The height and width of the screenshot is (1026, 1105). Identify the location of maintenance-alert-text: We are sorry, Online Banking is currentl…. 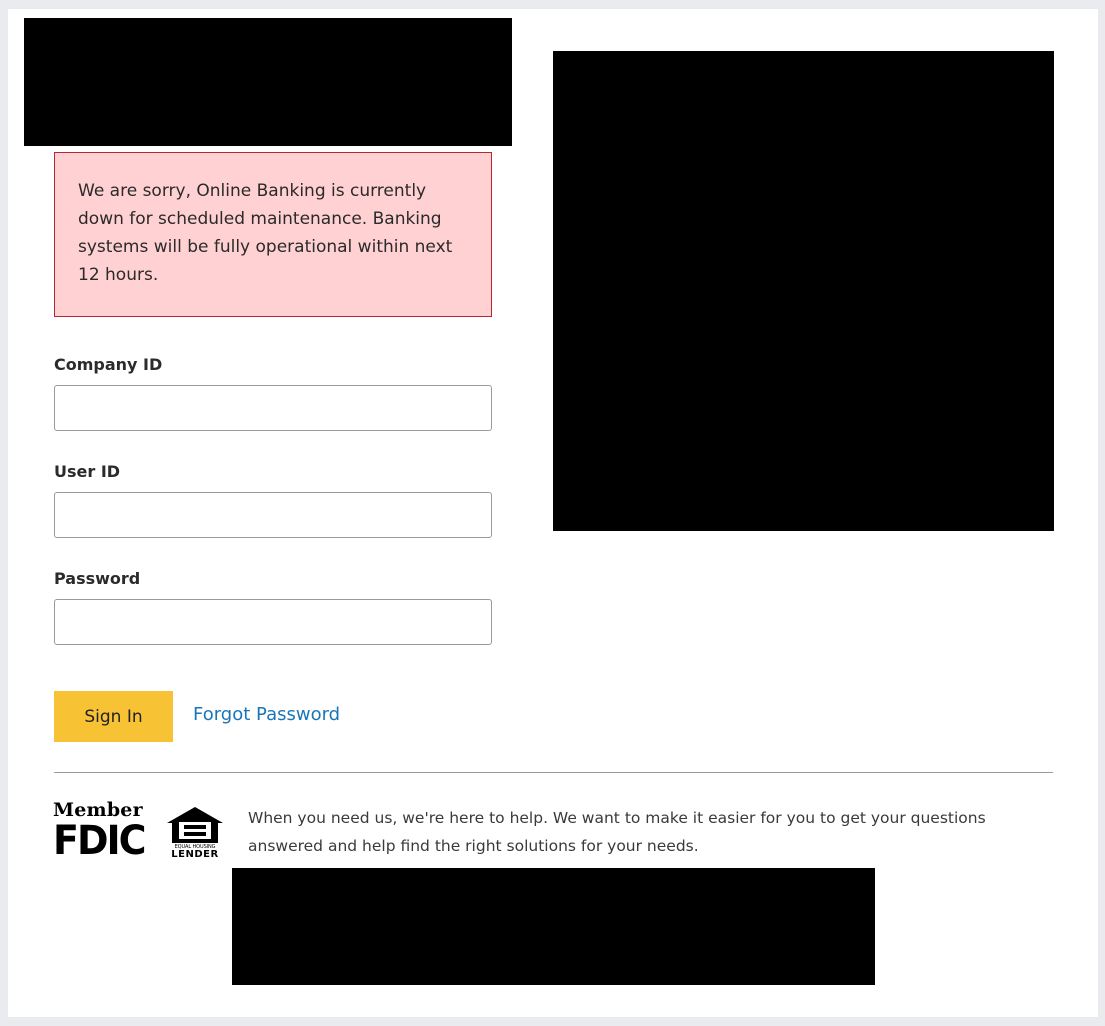
(265, 233).